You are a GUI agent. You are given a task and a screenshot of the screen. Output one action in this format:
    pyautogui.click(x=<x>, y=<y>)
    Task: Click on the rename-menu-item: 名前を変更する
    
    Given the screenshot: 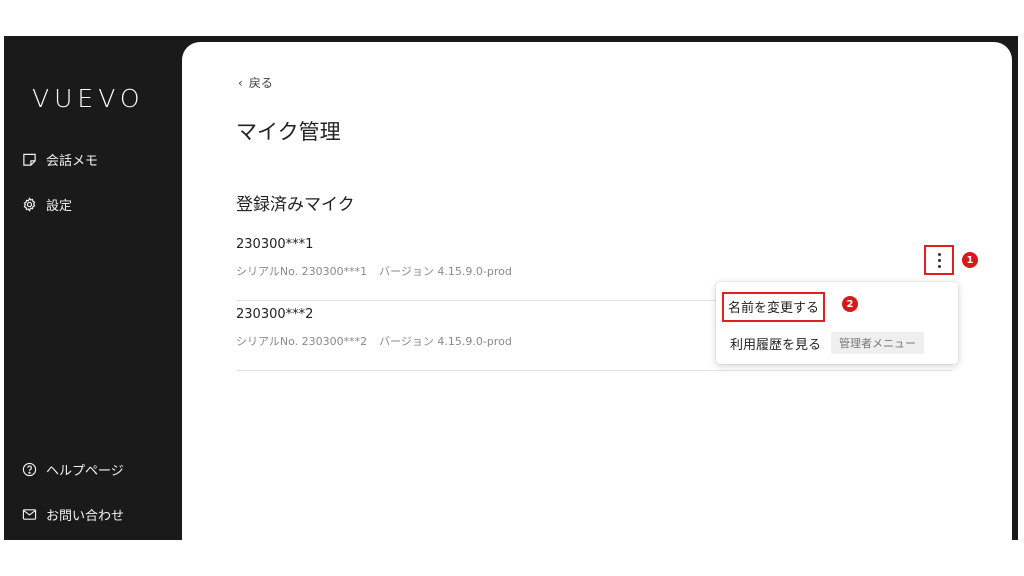 What is the action you would take?
    pyautogui.click(x=774, y=307)
    